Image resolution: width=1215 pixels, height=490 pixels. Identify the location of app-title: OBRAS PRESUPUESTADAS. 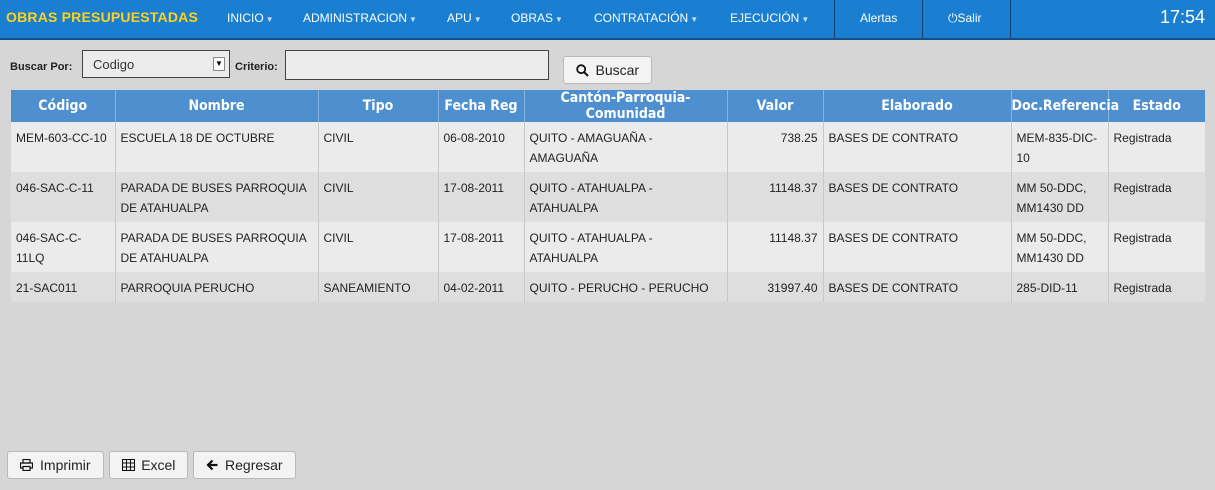
(102, 17).